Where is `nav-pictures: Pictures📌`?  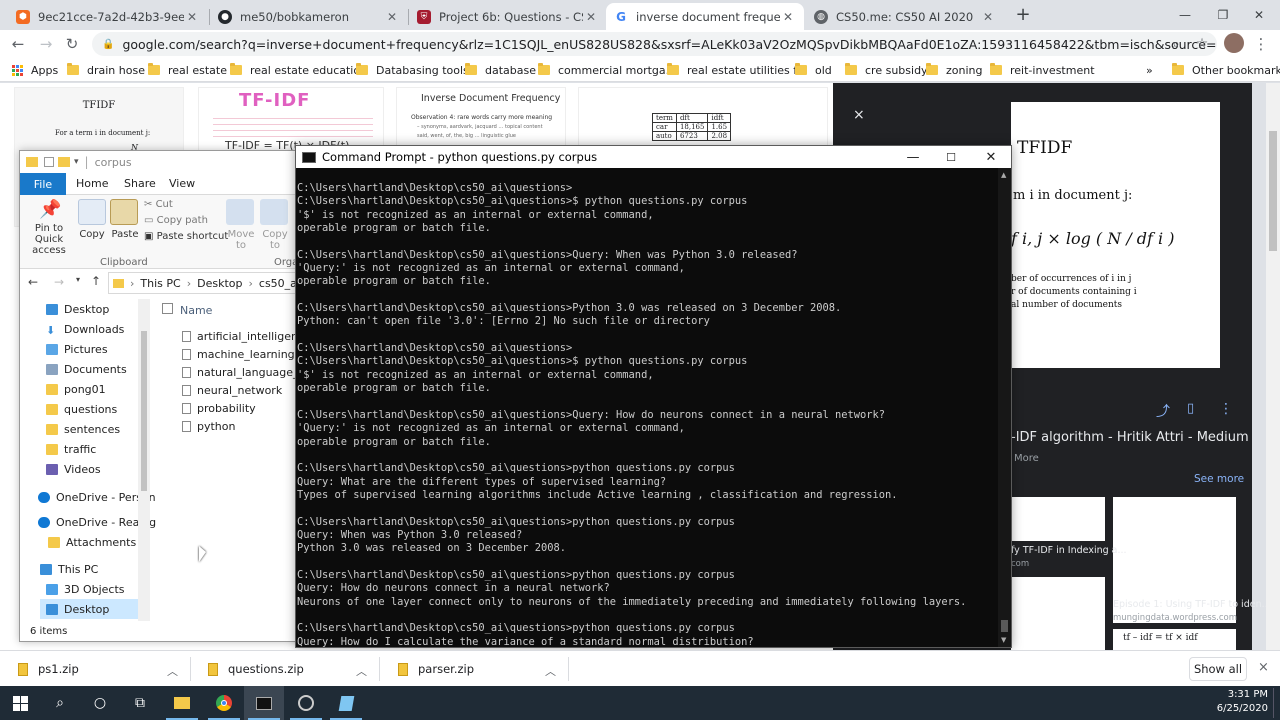 nav-pictures: Pictures📌 is located at coordinates (98, 349).